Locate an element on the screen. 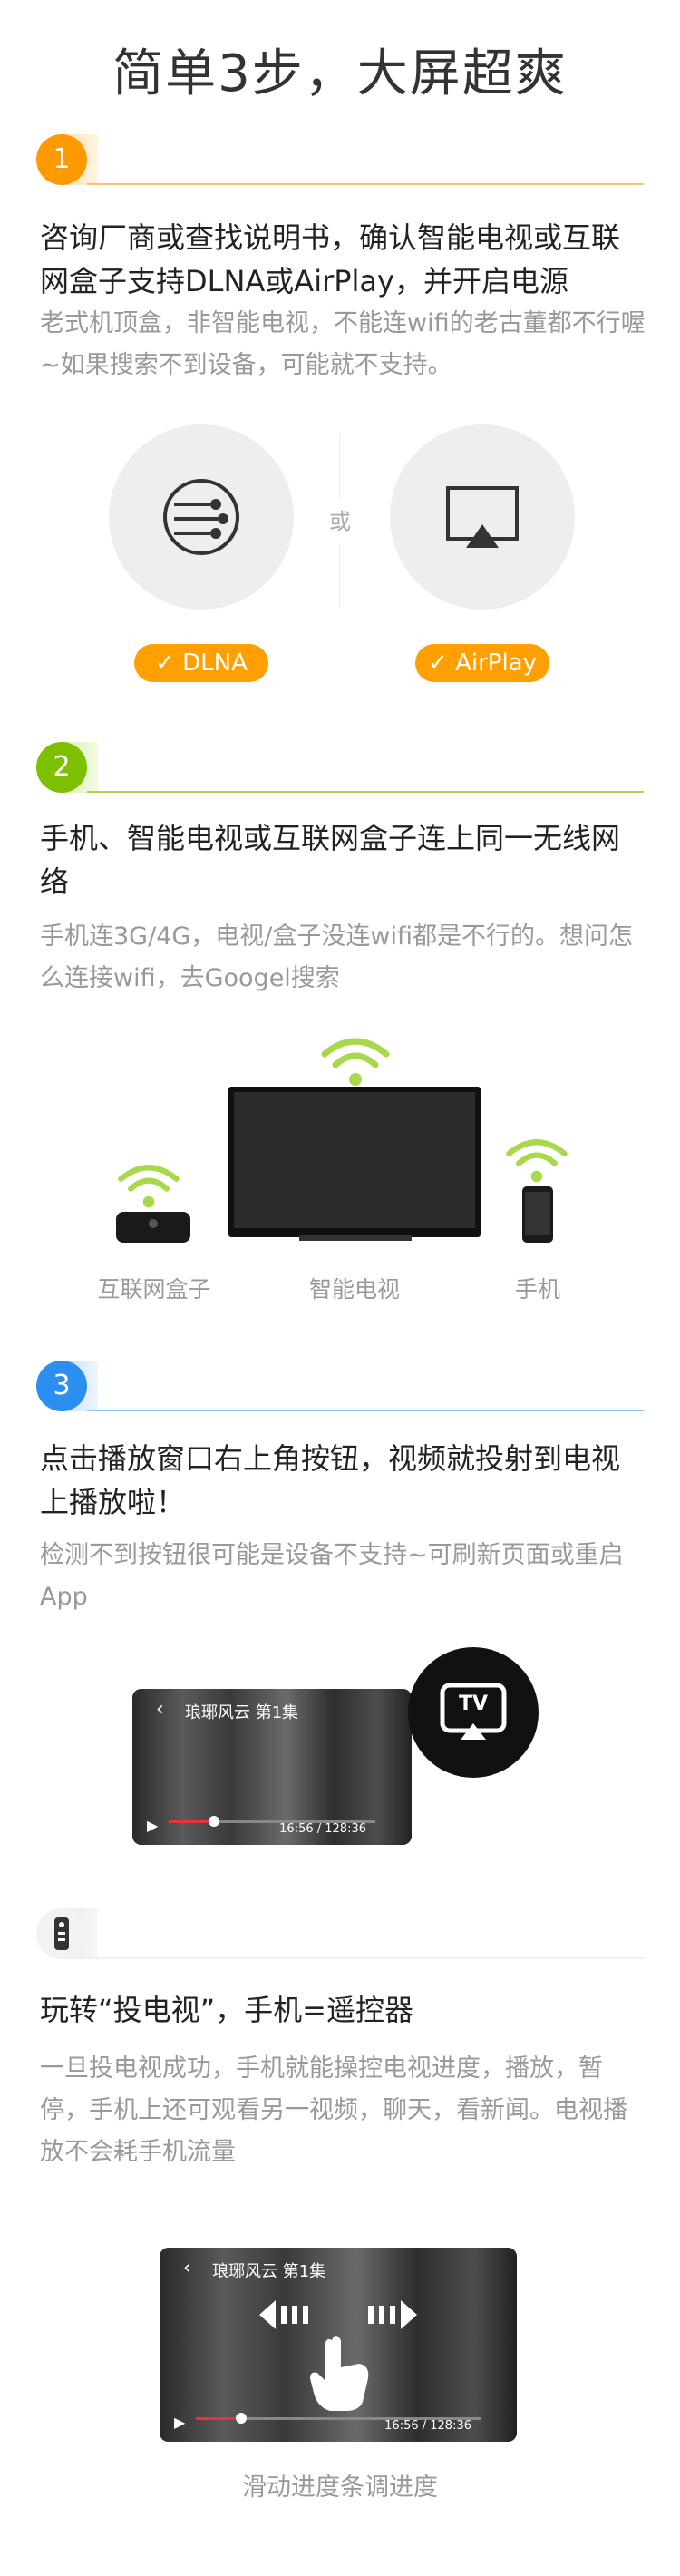  step-1-badge: 1 is located at coordinates (62, 159).